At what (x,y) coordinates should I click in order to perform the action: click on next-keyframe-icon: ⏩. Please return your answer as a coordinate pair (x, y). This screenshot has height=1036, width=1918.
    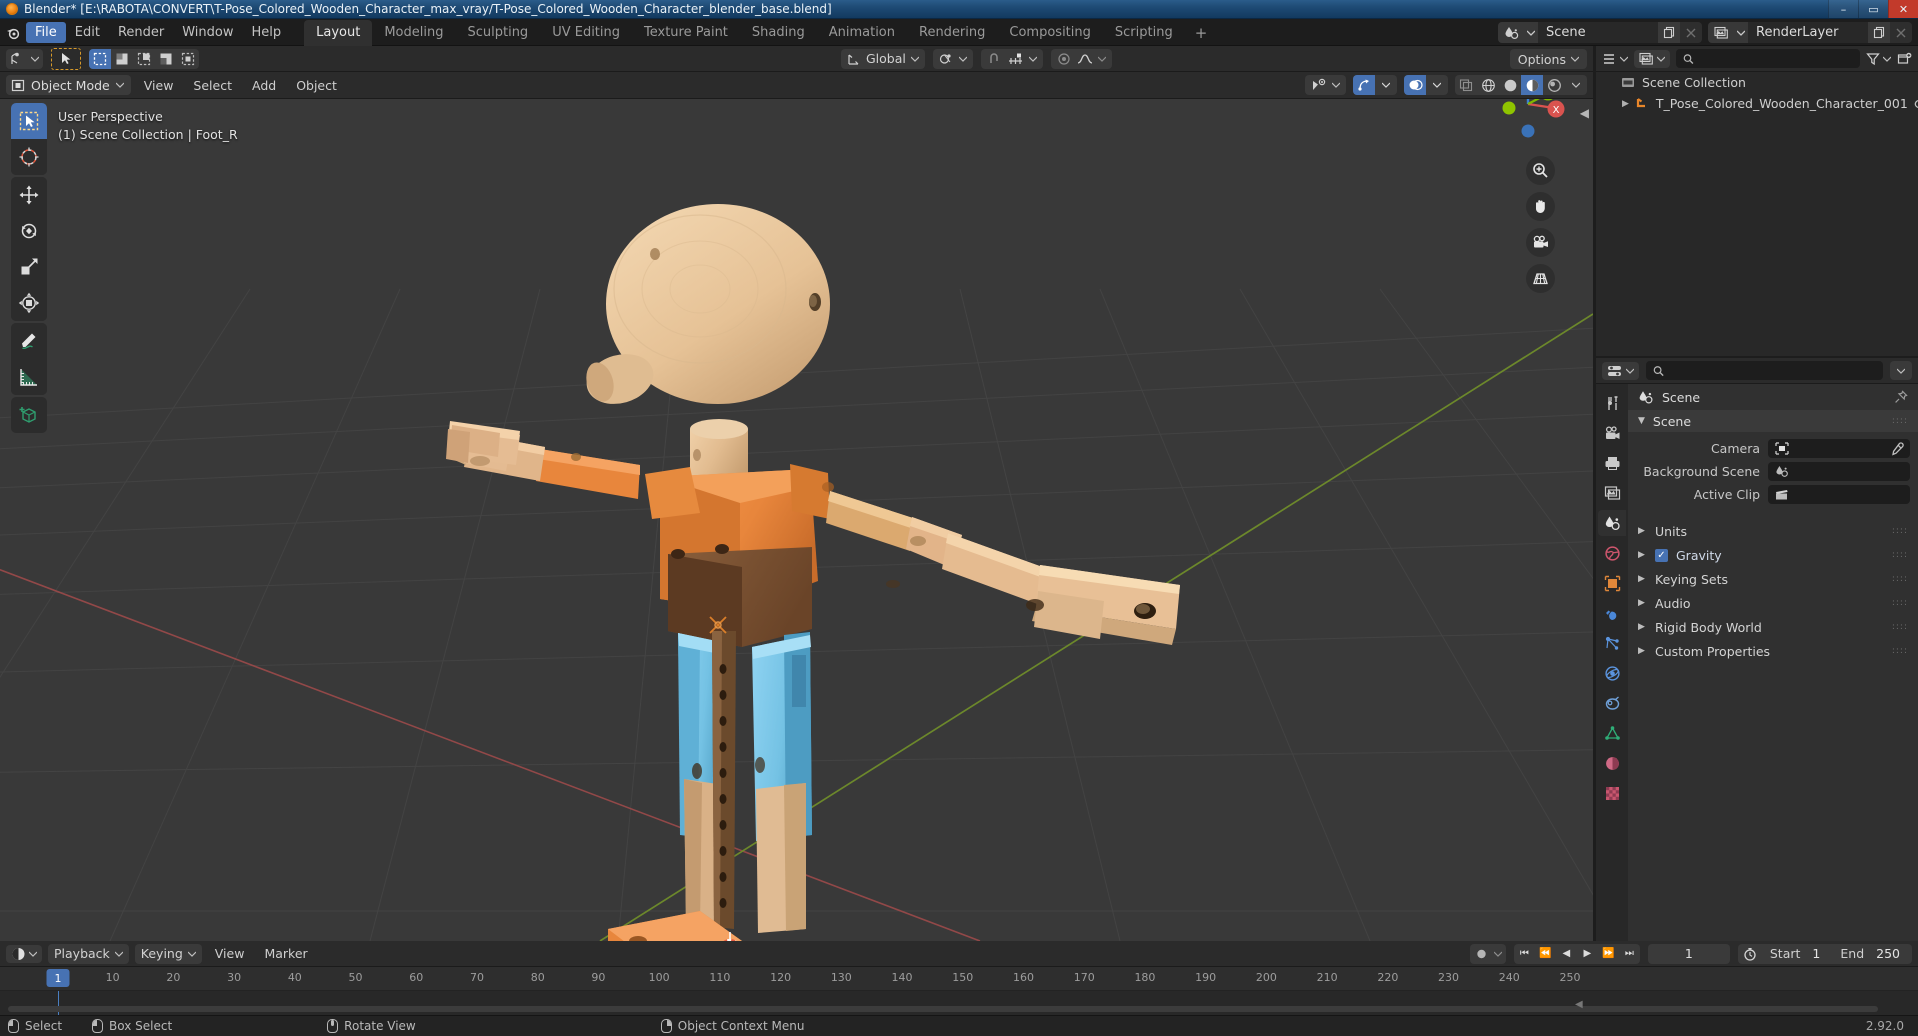
    Looking at the image, I should click on (1608, 954).